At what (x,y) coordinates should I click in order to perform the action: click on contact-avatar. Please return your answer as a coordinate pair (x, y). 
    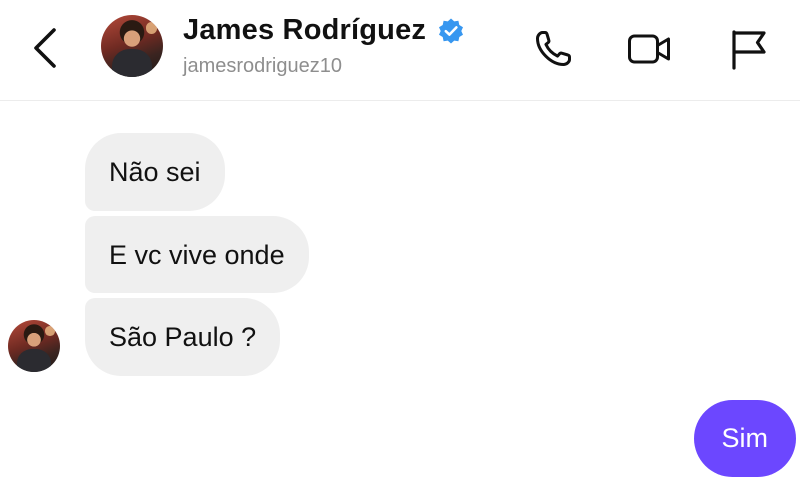
    Looking at the image, I should click on (132, 46).